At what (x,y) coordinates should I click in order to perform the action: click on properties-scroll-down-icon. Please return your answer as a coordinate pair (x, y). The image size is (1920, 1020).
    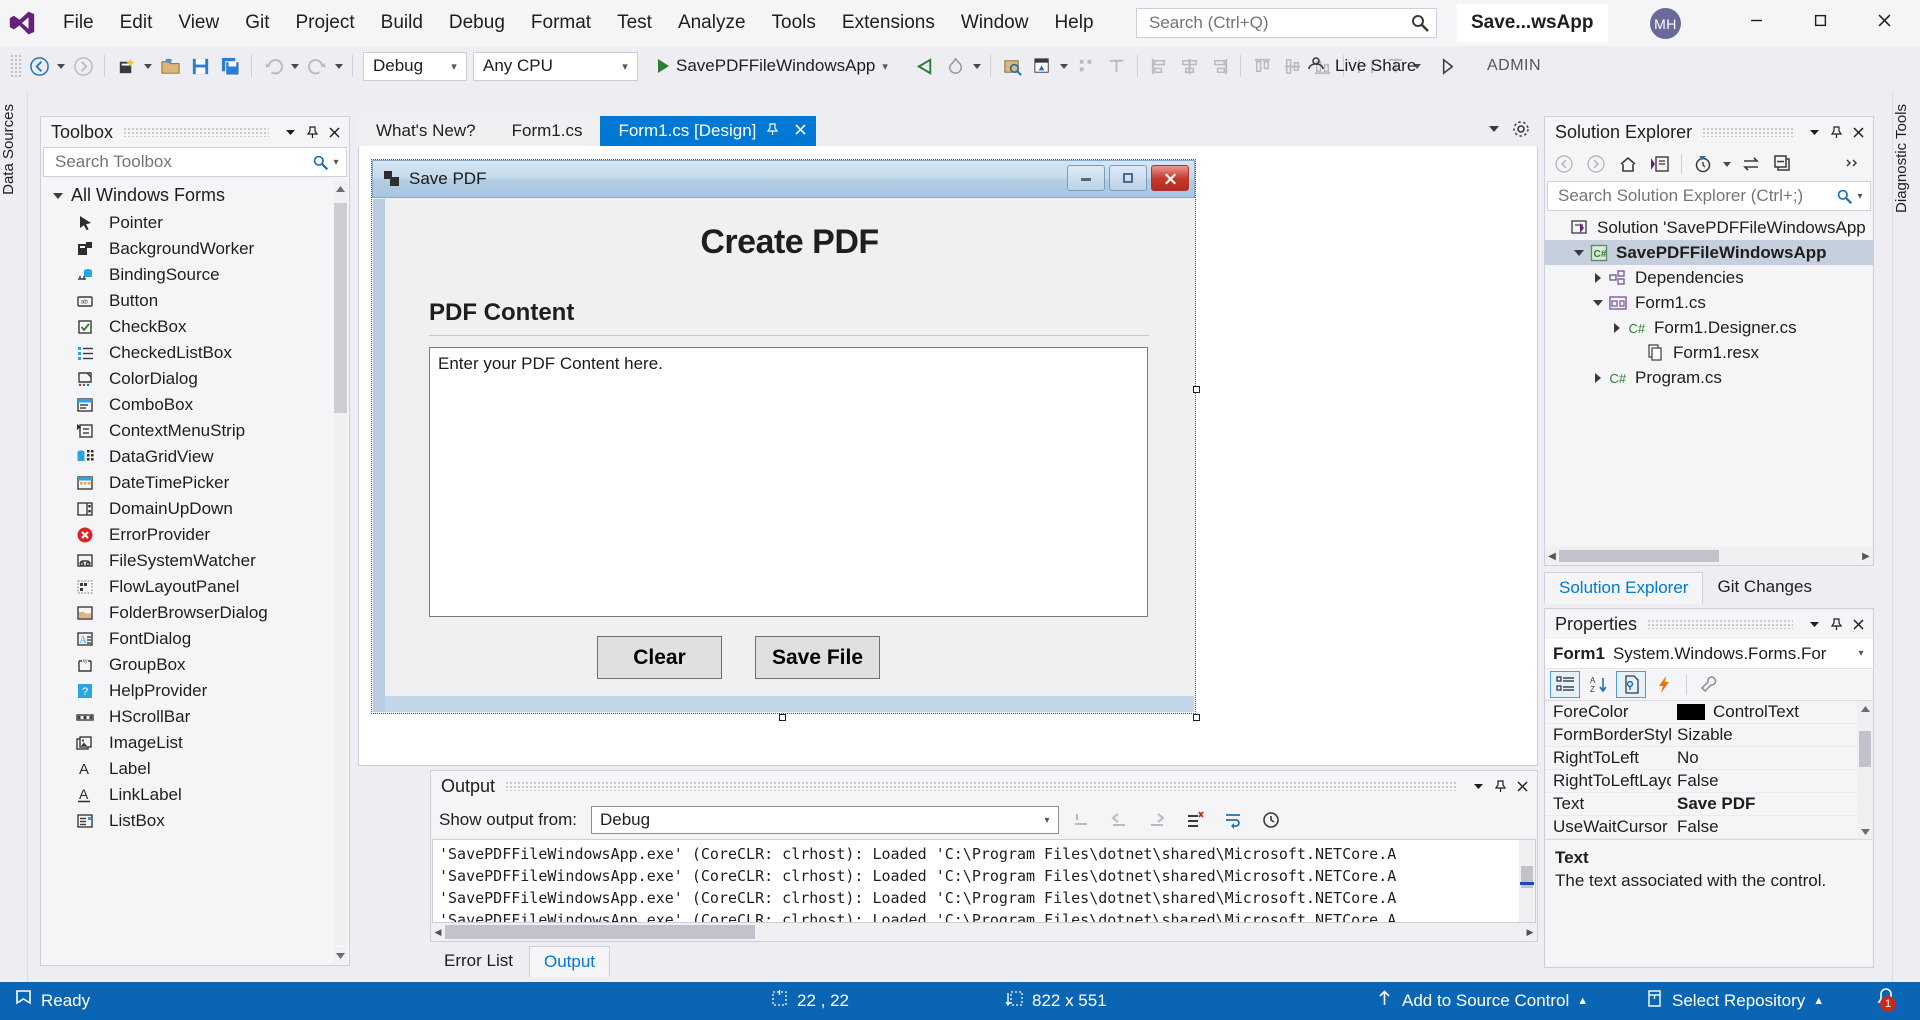
    Looking at the image, I should click on (1865, 831).